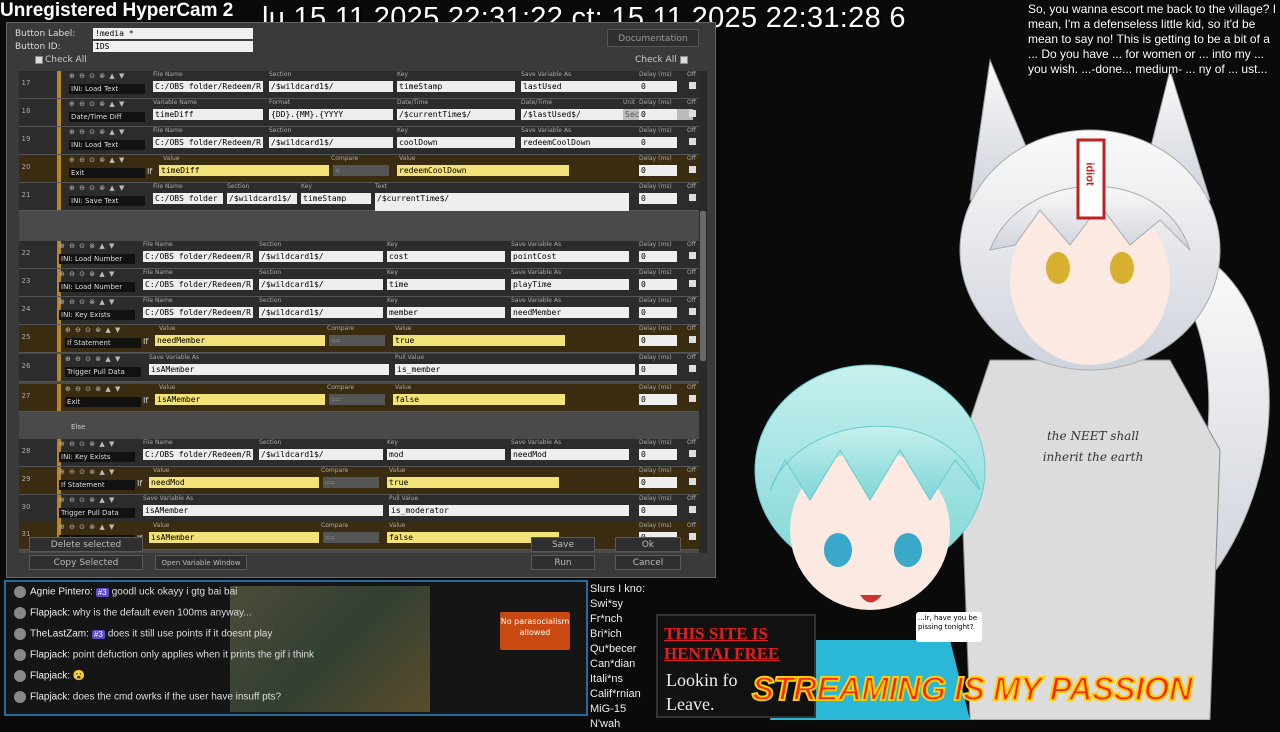  What do you see at coordinates (446, 312) in the screenshot?
I see `field-input: member` at bounding box center [446, 312].